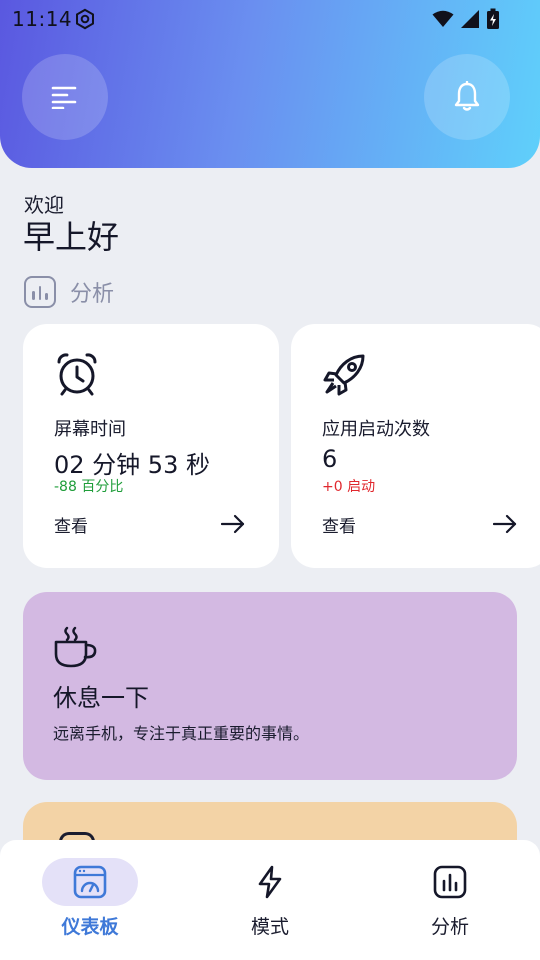  What do you see at coordinates (181, 733) in the screenshot?
I see `break-description: 远离手机，专注于真正重要的事情。` at bounding box center [181, 733].